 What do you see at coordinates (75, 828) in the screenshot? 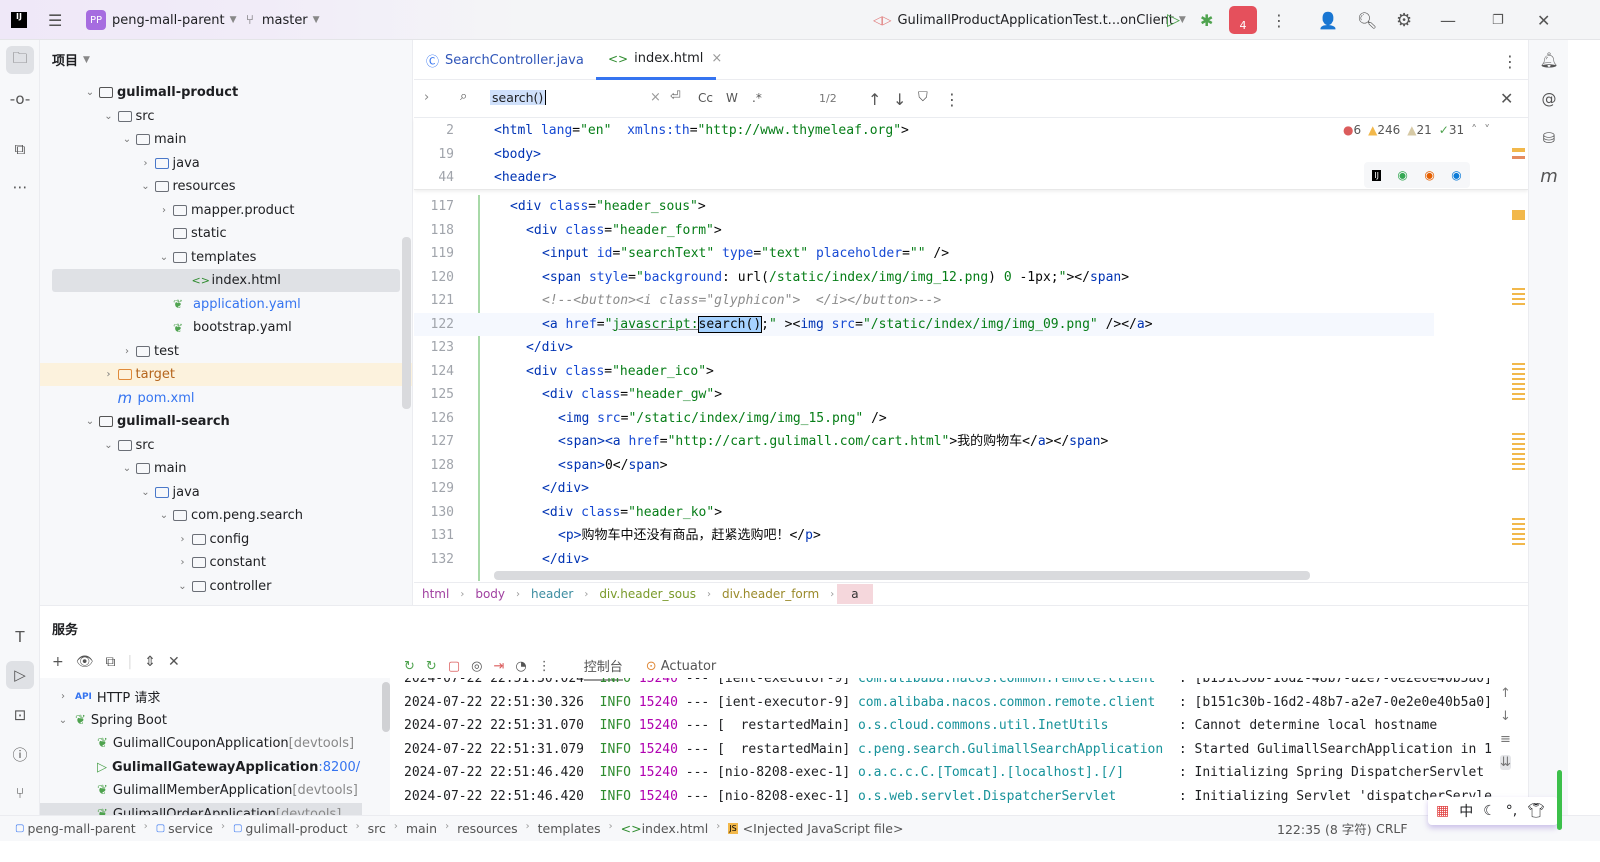
I see `path-item: ▢ peng-mall-parent` at bounding box center [75, 828].